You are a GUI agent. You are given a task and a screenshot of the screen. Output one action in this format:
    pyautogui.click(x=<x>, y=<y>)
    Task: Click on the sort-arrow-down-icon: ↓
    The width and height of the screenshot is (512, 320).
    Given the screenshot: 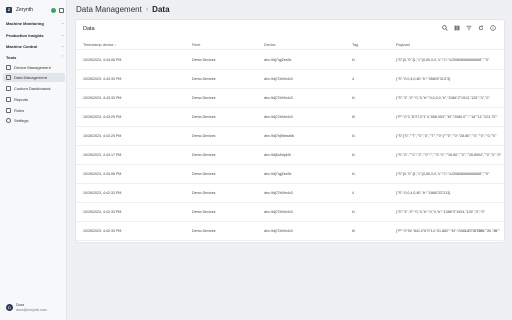 What is the action you would take?
    pyautogui.click(x=115, y=45)
    